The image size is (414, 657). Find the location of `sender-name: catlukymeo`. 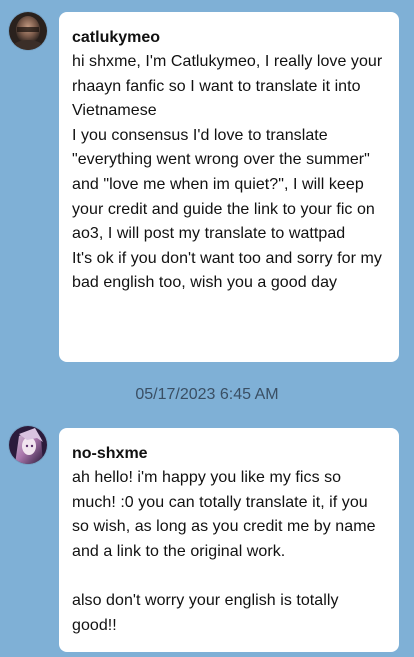

sender-name: catlukymeo is located at coordinates (229, 38).